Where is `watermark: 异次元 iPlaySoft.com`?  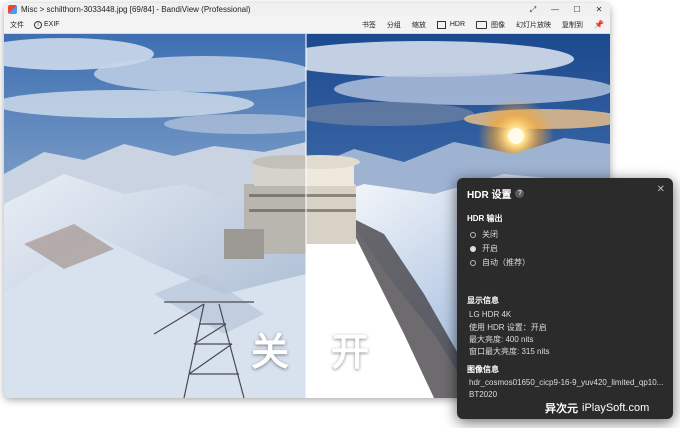 watermark: 异次元 iPlaySoft.com is located at coordinates (597, 408).